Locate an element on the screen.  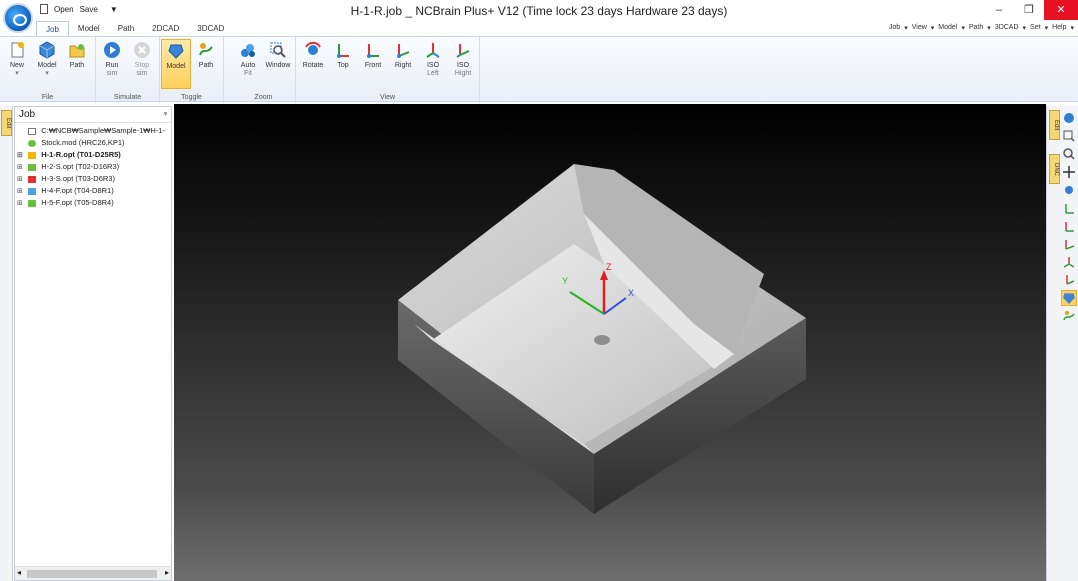
tab-path: Path is located at coordinates (126, 29).